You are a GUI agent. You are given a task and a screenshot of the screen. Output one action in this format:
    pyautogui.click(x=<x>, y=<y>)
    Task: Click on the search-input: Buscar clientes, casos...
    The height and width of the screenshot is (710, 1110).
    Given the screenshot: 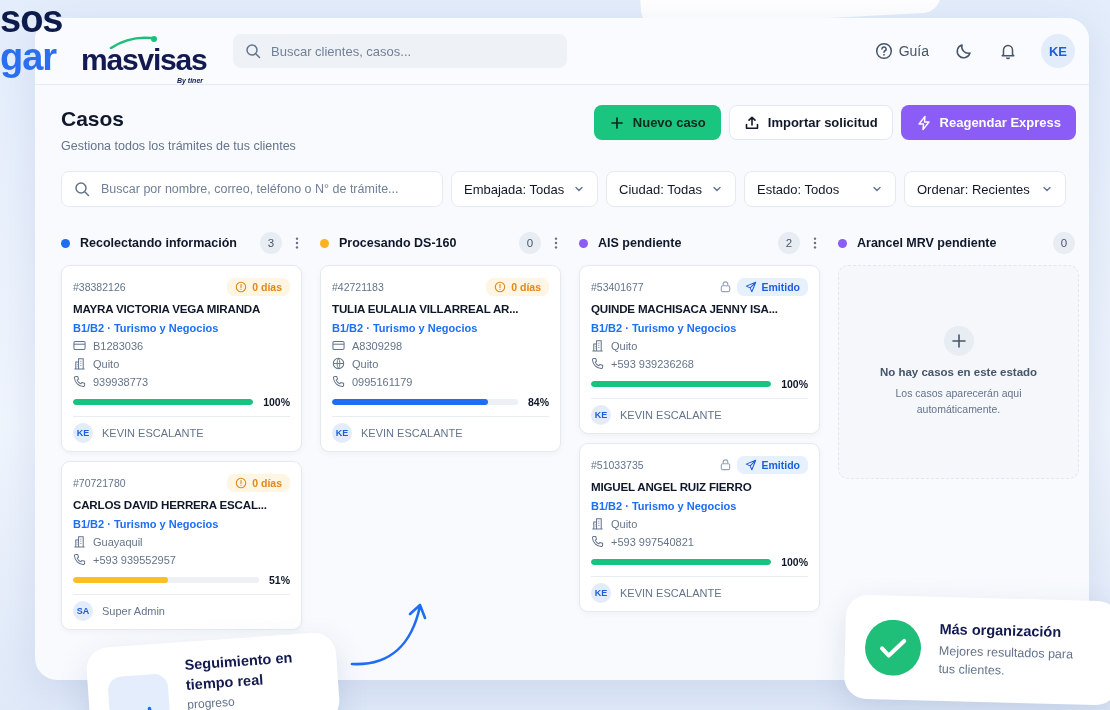 What is the action you would take?
    pyautogui.click(x=412, y=51)
    